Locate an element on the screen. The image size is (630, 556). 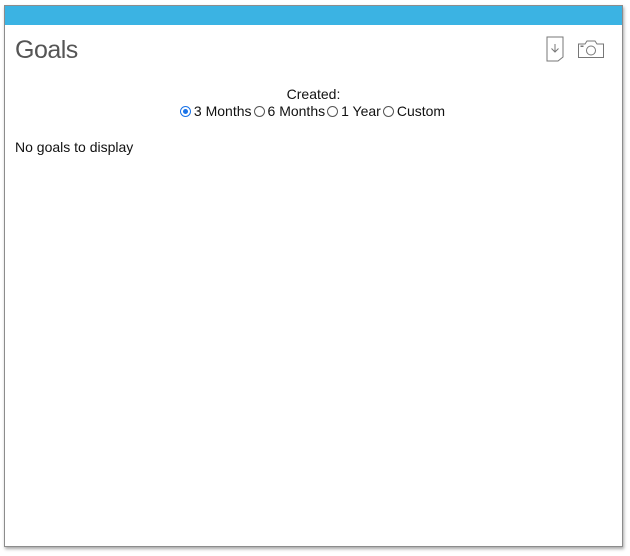
camera-icon is located at coordinates (591, 51).